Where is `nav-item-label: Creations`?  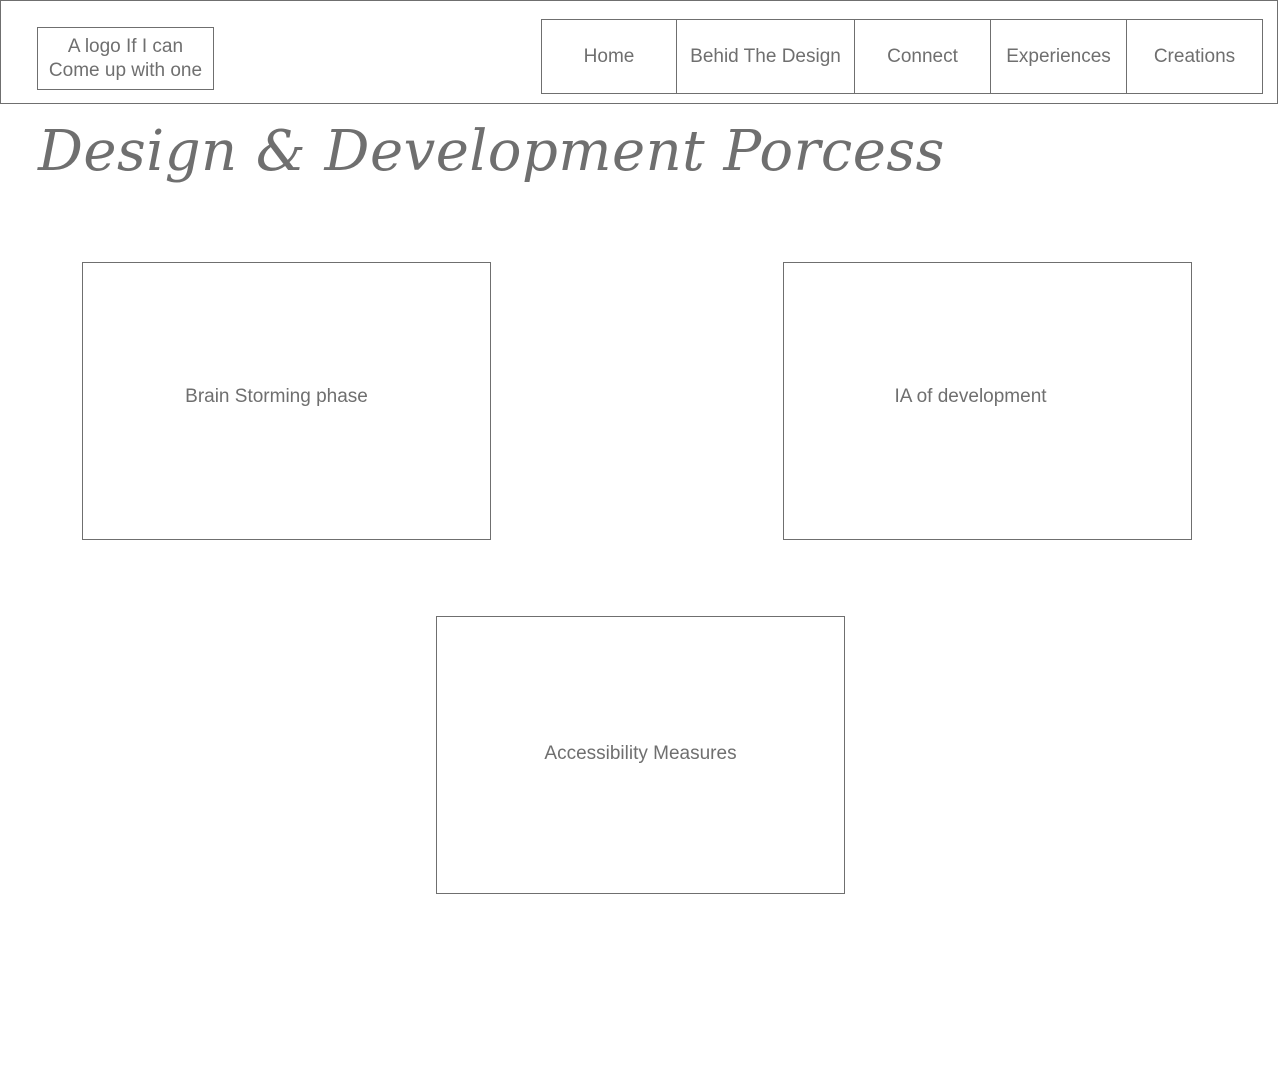 nav-item-label: Creations is located at coordinates (1194, 56).